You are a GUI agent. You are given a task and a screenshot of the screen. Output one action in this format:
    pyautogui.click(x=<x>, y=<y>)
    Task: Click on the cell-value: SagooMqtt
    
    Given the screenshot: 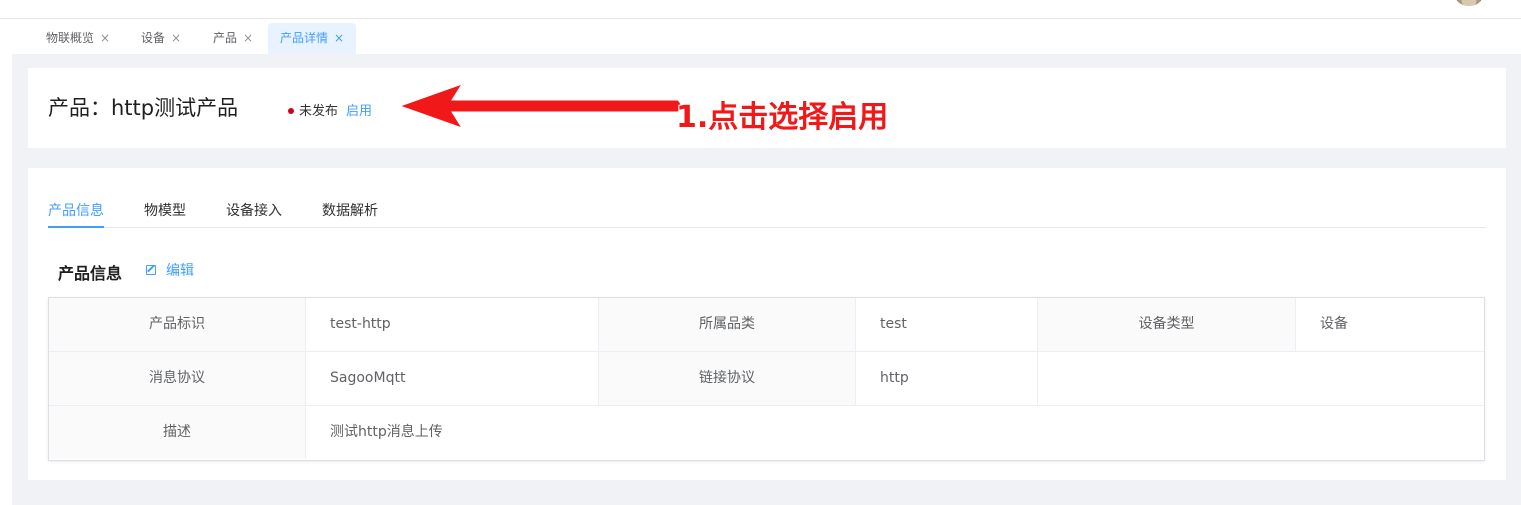 What is the action you would take?
    pyautogui.click(x=452, y=378)
    